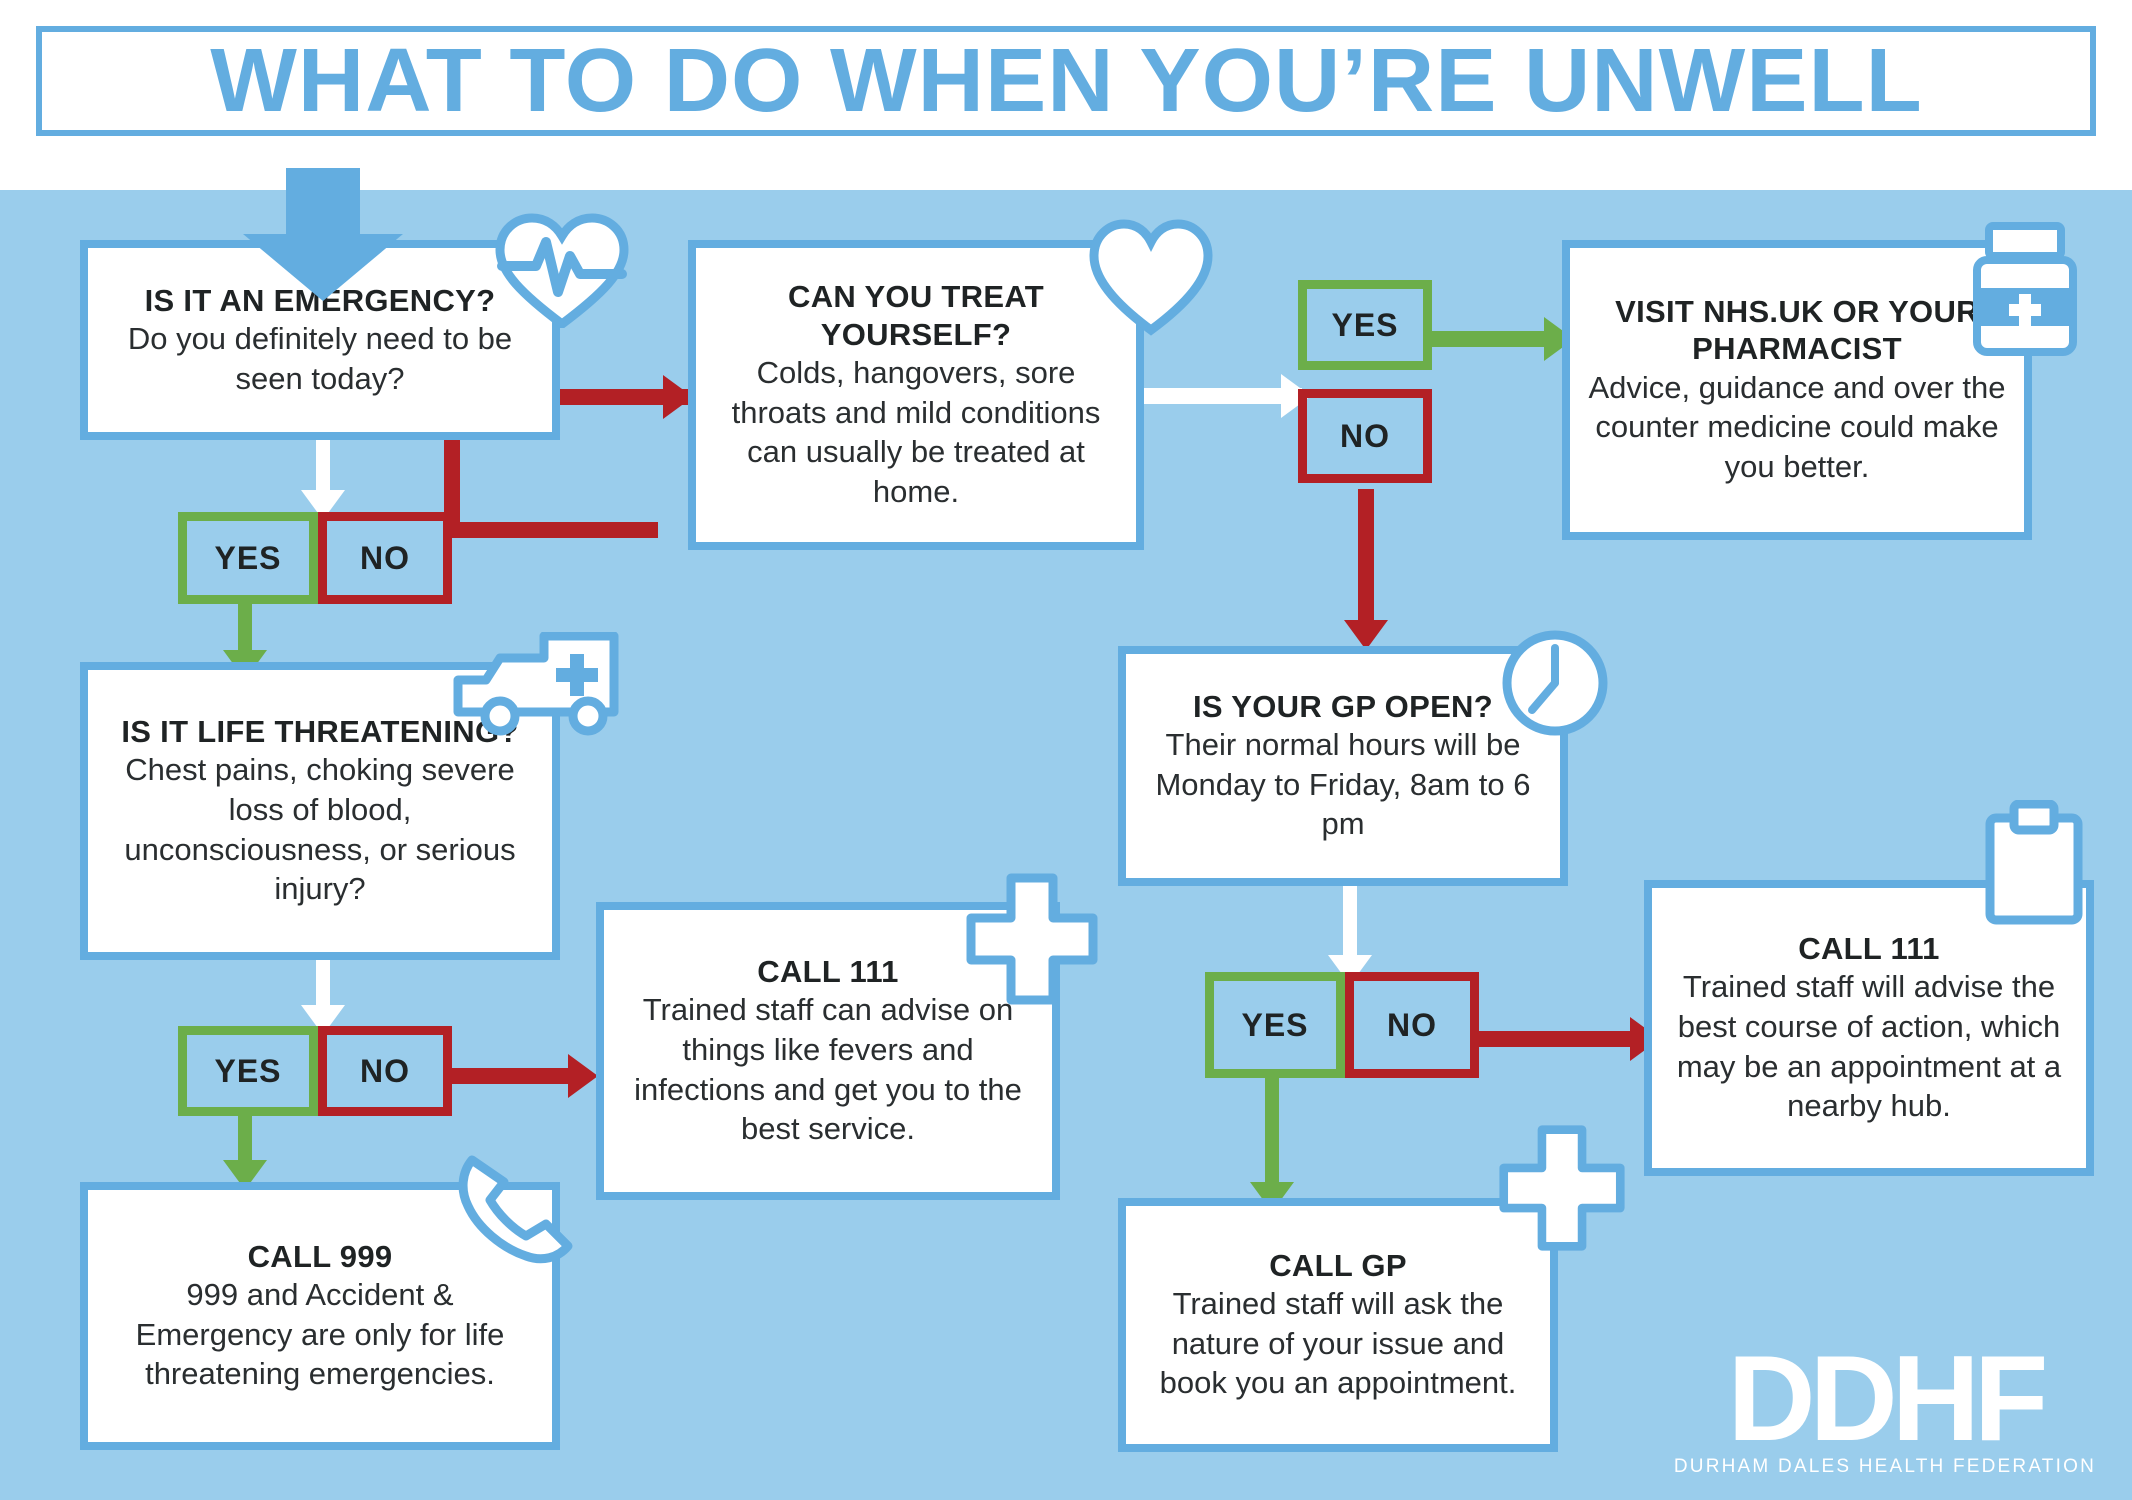 The height and width of the screenshot is (1500, 2132). Describe the element at coordinates (517, 1076) in the screenshot. I see `connector-life-no-h` at that location.